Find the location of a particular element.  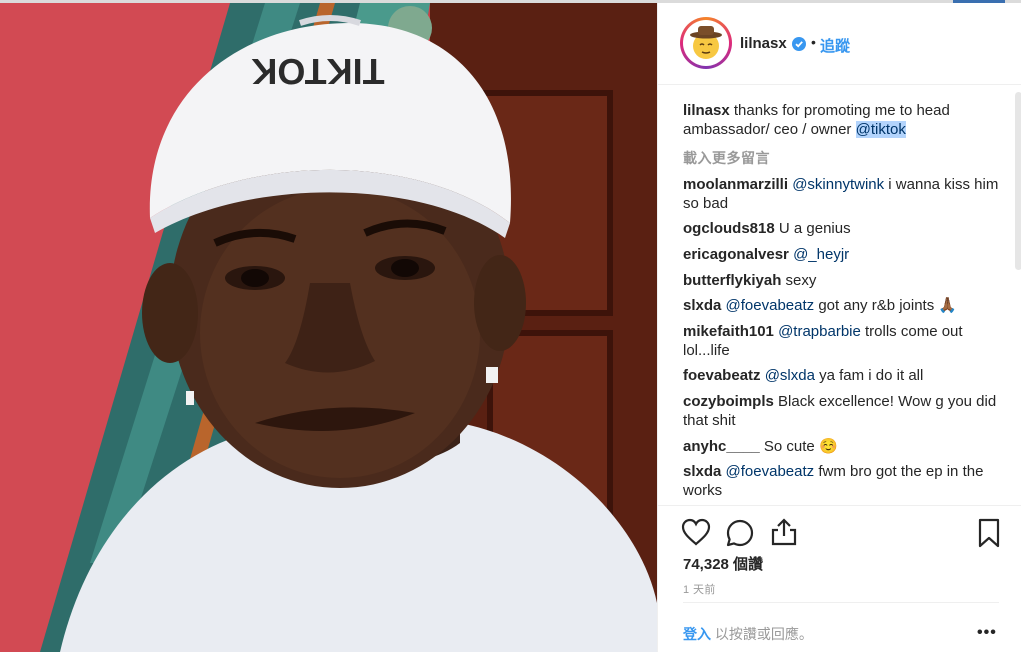

comment-text: So cute ☺️ is located at coordinates (800, 446).